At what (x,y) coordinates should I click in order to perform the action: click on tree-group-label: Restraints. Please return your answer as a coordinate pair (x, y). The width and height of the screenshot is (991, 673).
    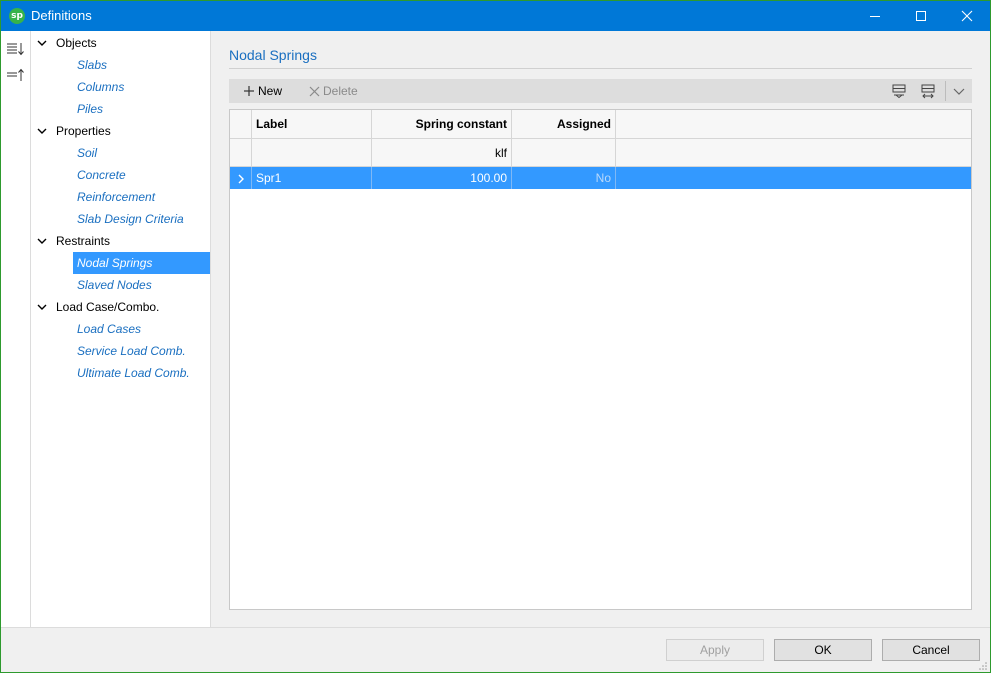
    Looking at the image, I should click on (83, 241).